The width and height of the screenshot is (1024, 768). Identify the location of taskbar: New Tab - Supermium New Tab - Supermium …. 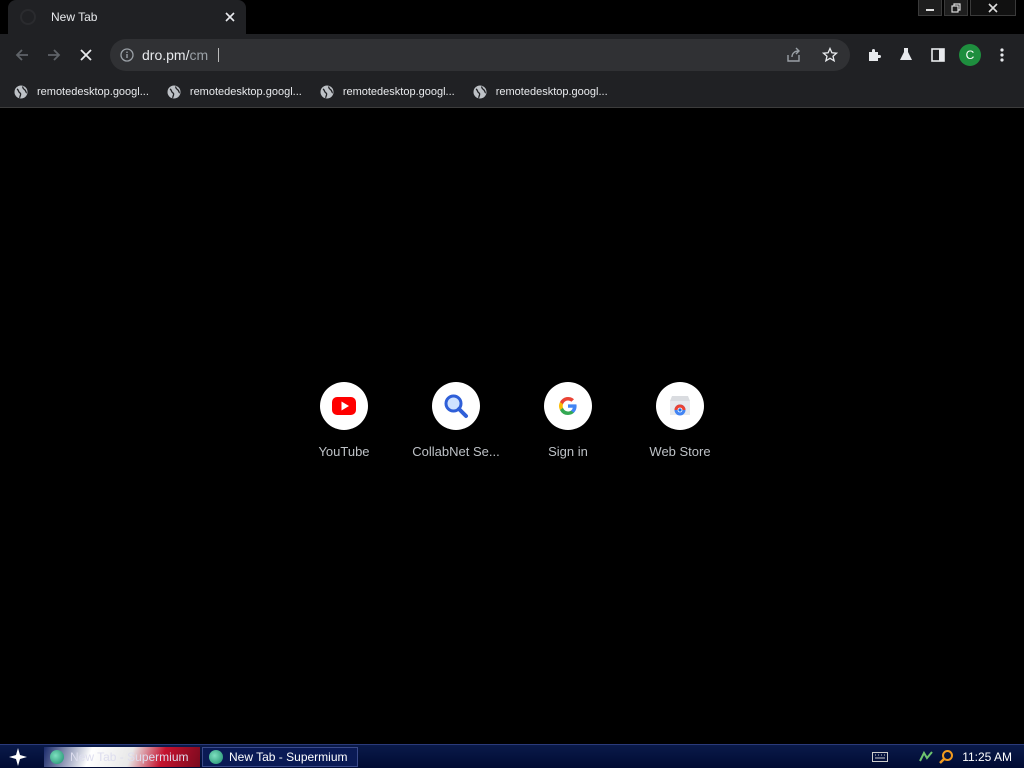
(512, 756).